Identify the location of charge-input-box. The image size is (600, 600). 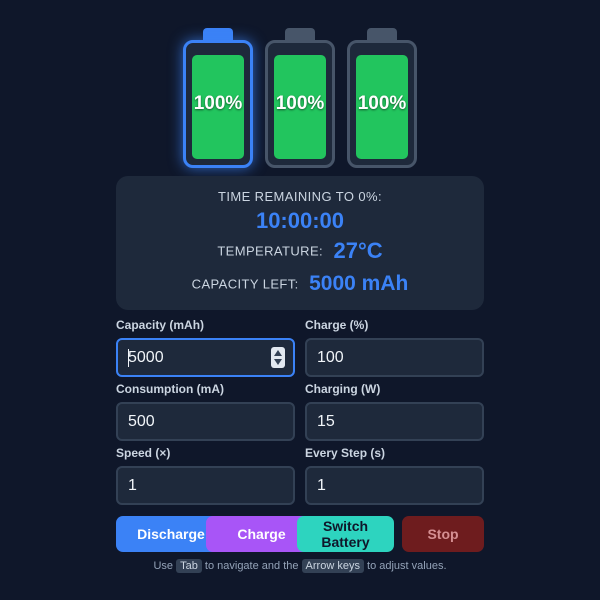
(394, 357).